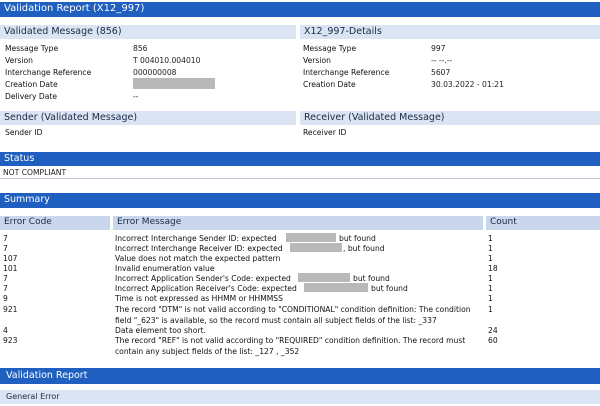 This screenshot has width=600, height=406. What do you see at coordinates (450, 118) in the screenshot?
I see `receiver-header: Receiver (Validated Message)` at bounding box center [450, 118].